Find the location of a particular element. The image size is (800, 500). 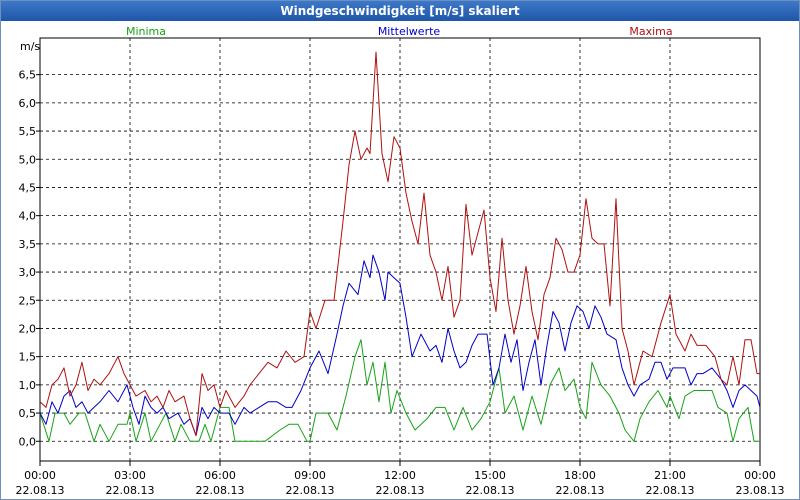

y-tick-label: 3,5 is located at coordinates (28, 244).